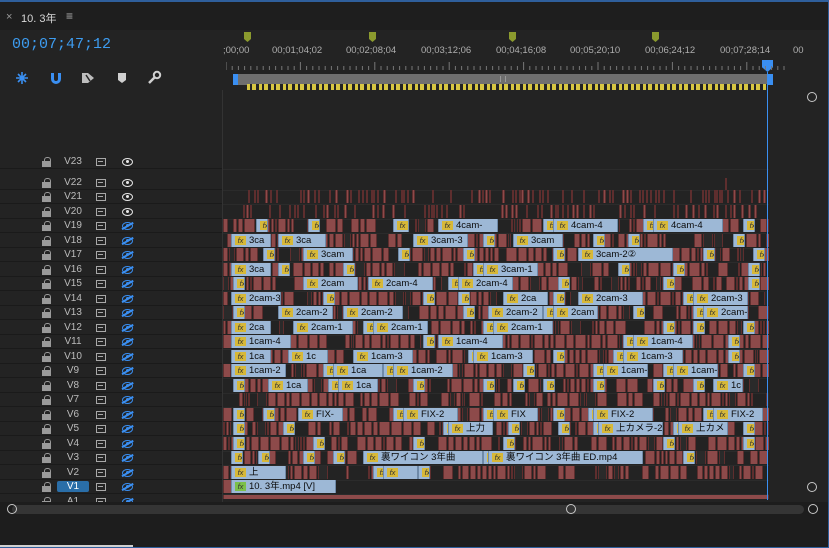 The width and height of the screenshot is (829, 548). I want to click on video-clip: fx FIX-2, so click(430, 414).